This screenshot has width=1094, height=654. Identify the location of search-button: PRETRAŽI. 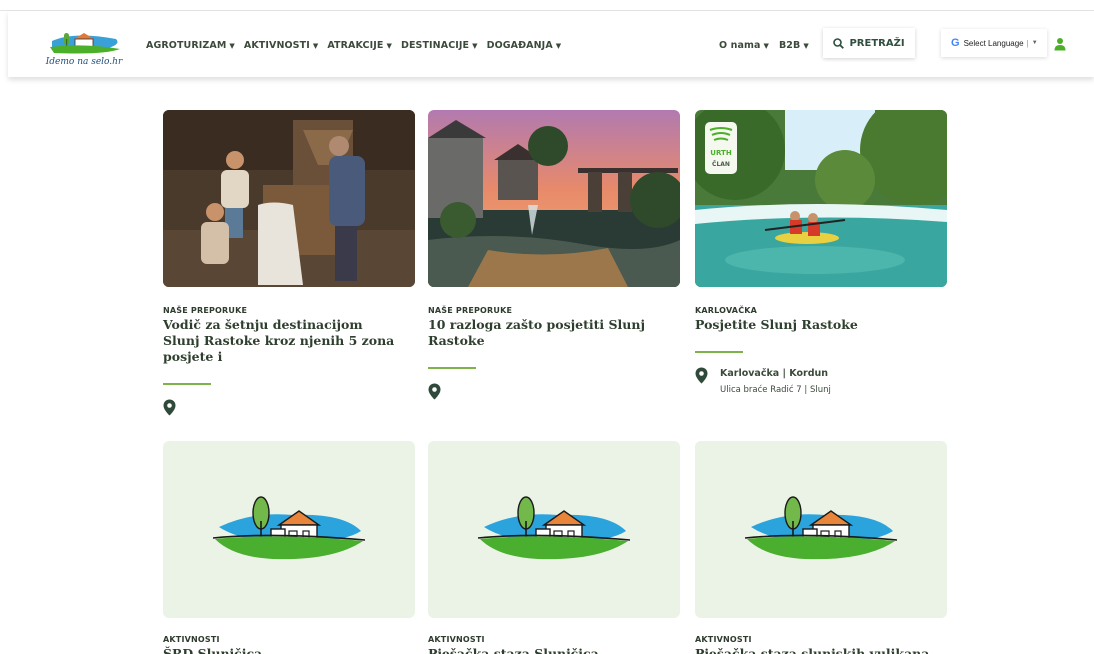
(869, 43).